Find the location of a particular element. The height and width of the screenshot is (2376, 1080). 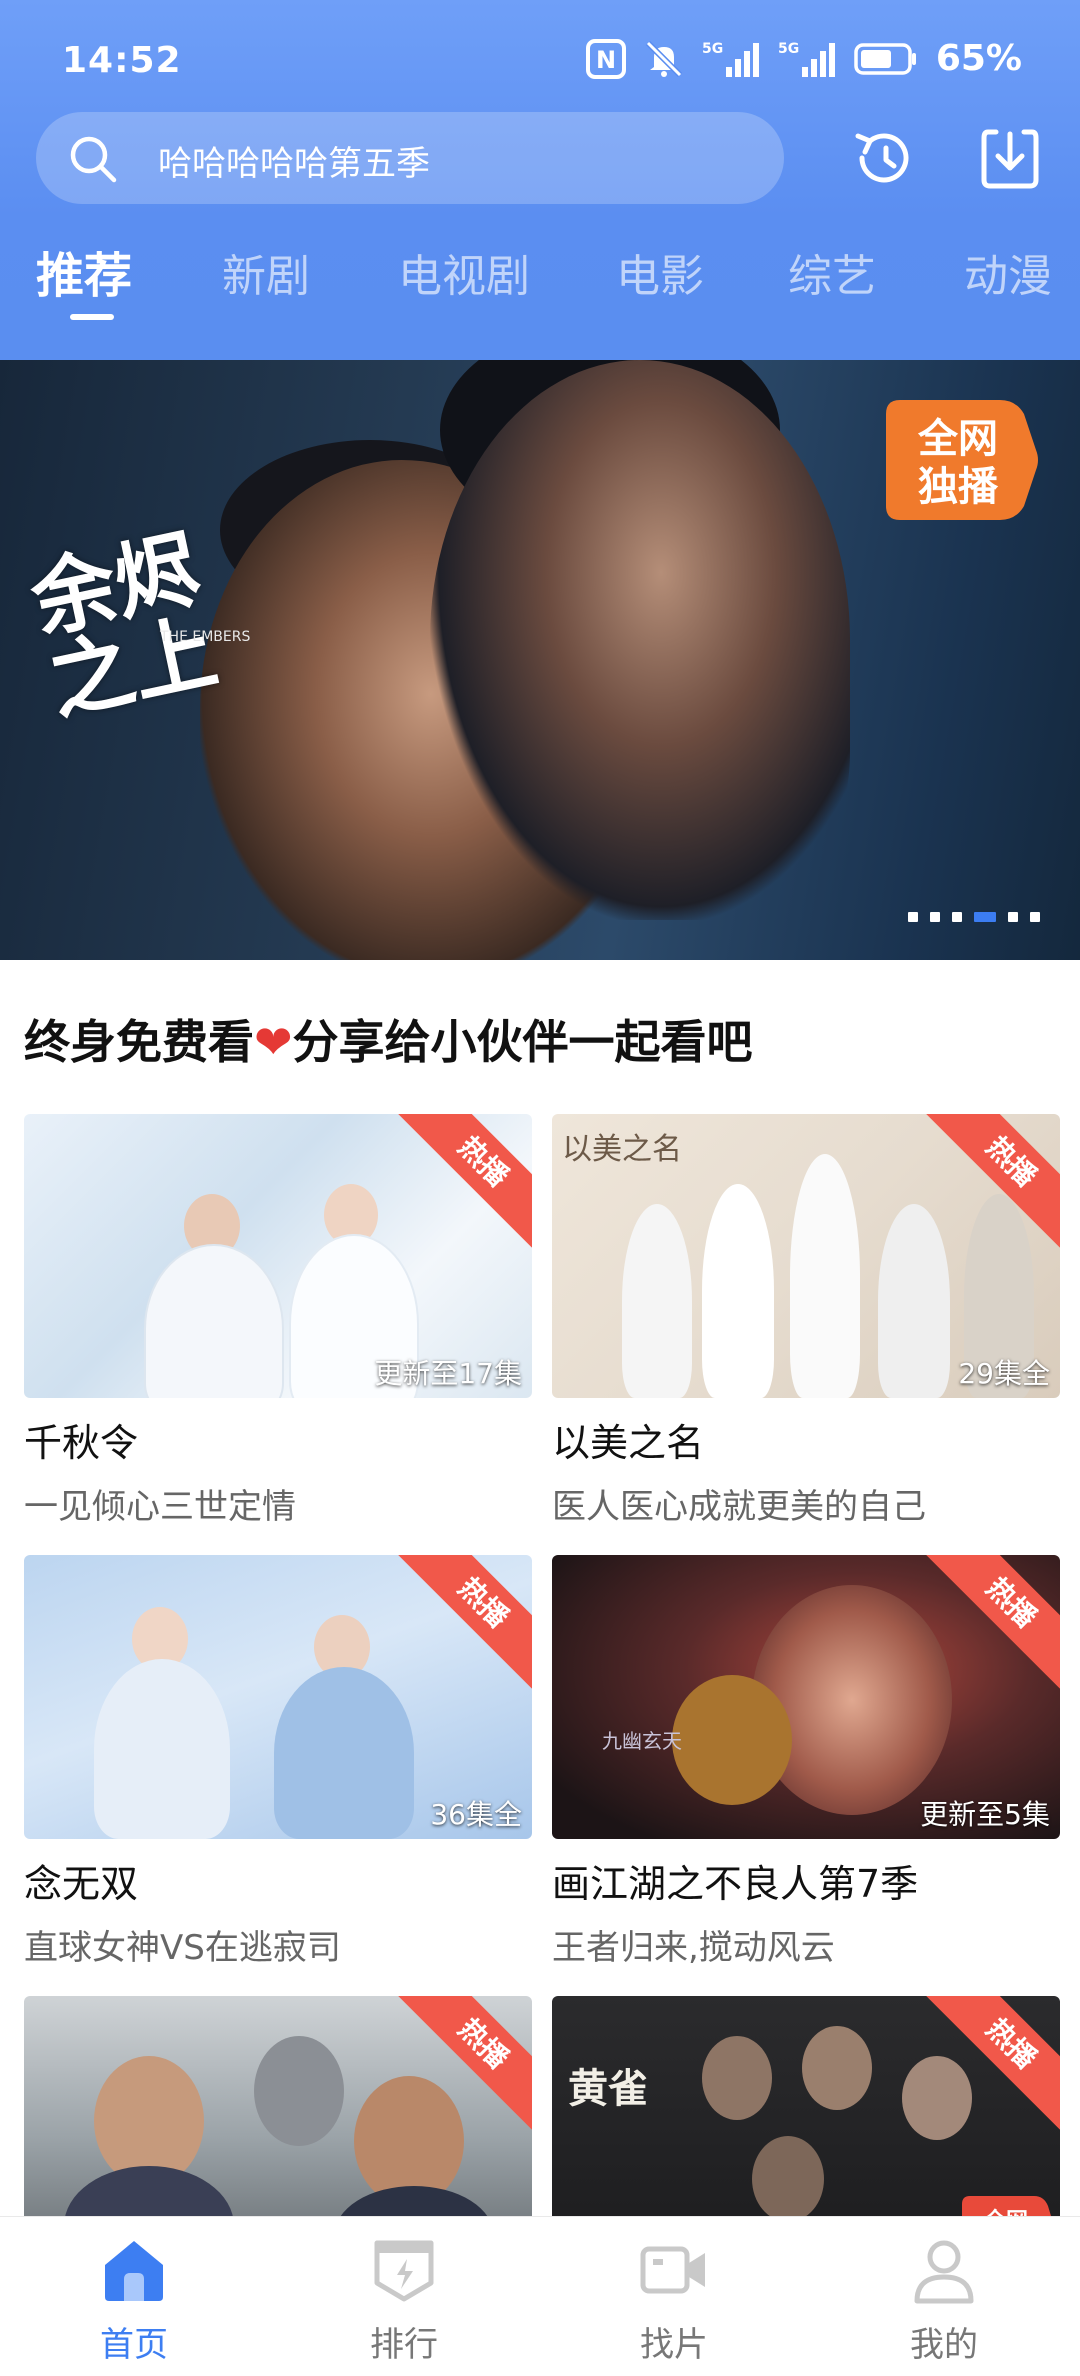

nav-profile-label: 我的 is located at coordinates (944, 2345).